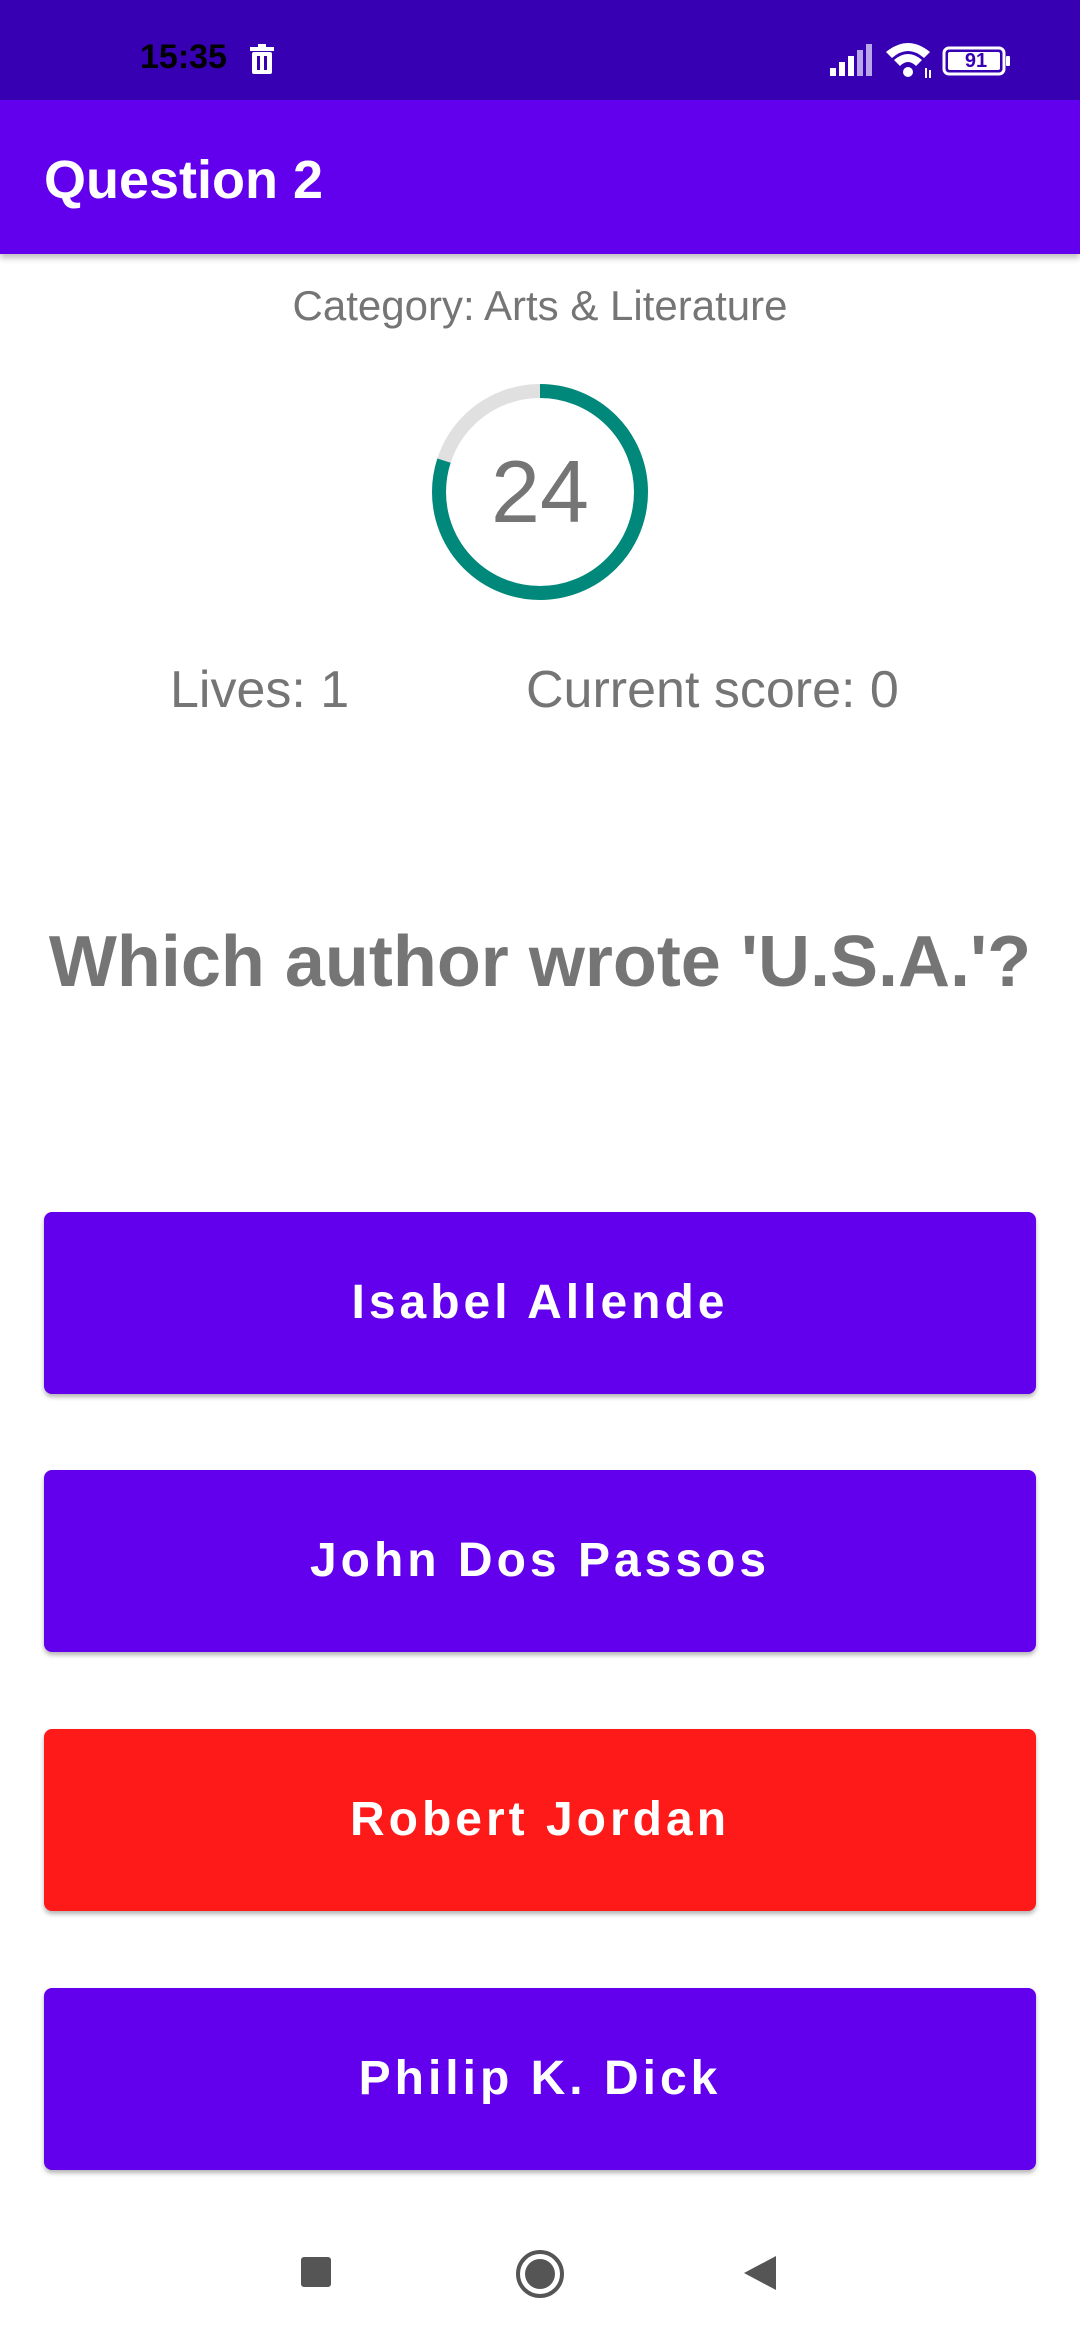 The image size is (1080, 2340). Describe the element at coordinates (183, 57) in the screenshot. I see `status-time: 15:35` at that location.